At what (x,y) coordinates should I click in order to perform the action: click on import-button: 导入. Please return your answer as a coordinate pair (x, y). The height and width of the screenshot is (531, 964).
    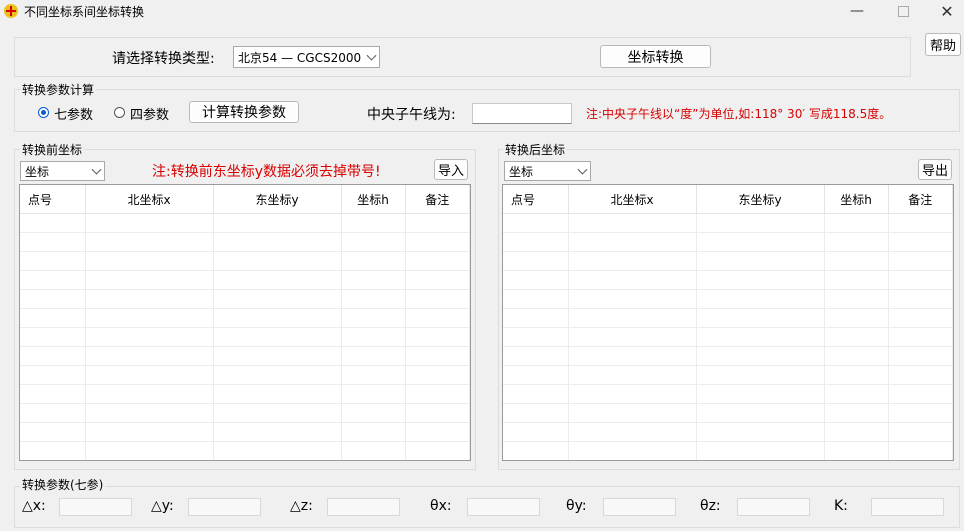
    Looking at the image, I should click on (451, 169).